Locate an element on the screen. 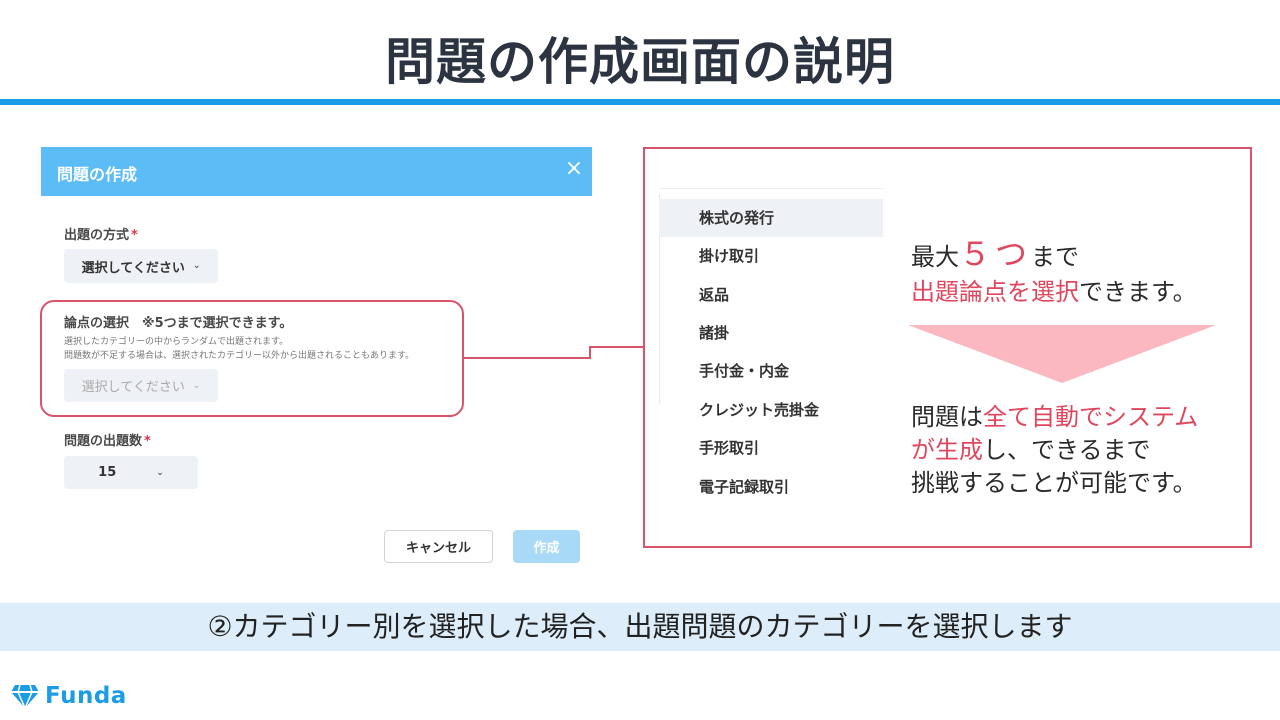 The height and width of the screenshot is (720, 1280). topic-select: 選択してください ⌄ is located at coordinates (141, 385).